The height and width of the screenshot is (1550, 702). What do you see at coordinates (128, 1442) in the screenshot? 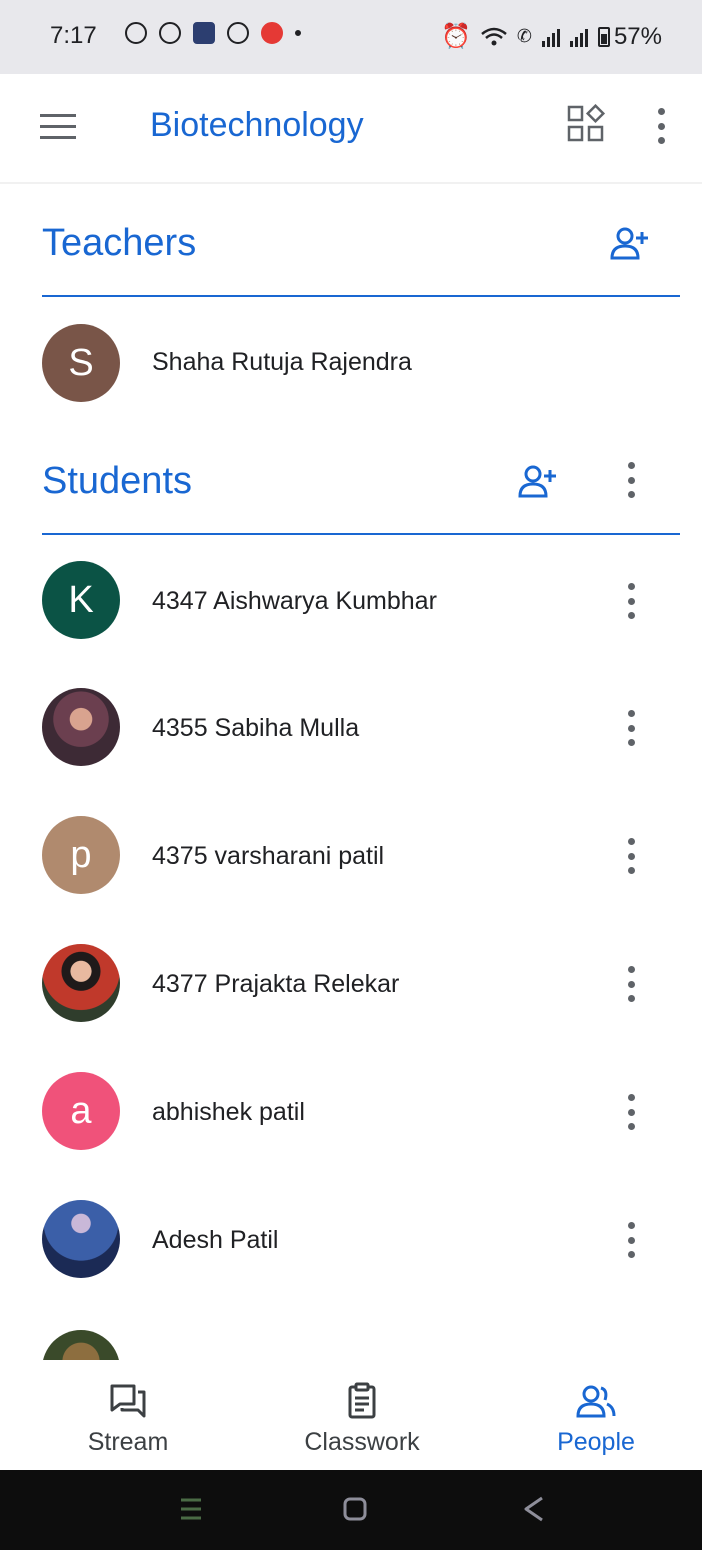
I see `nav-stream-label: Stream` at bounding box center [128, 1442].